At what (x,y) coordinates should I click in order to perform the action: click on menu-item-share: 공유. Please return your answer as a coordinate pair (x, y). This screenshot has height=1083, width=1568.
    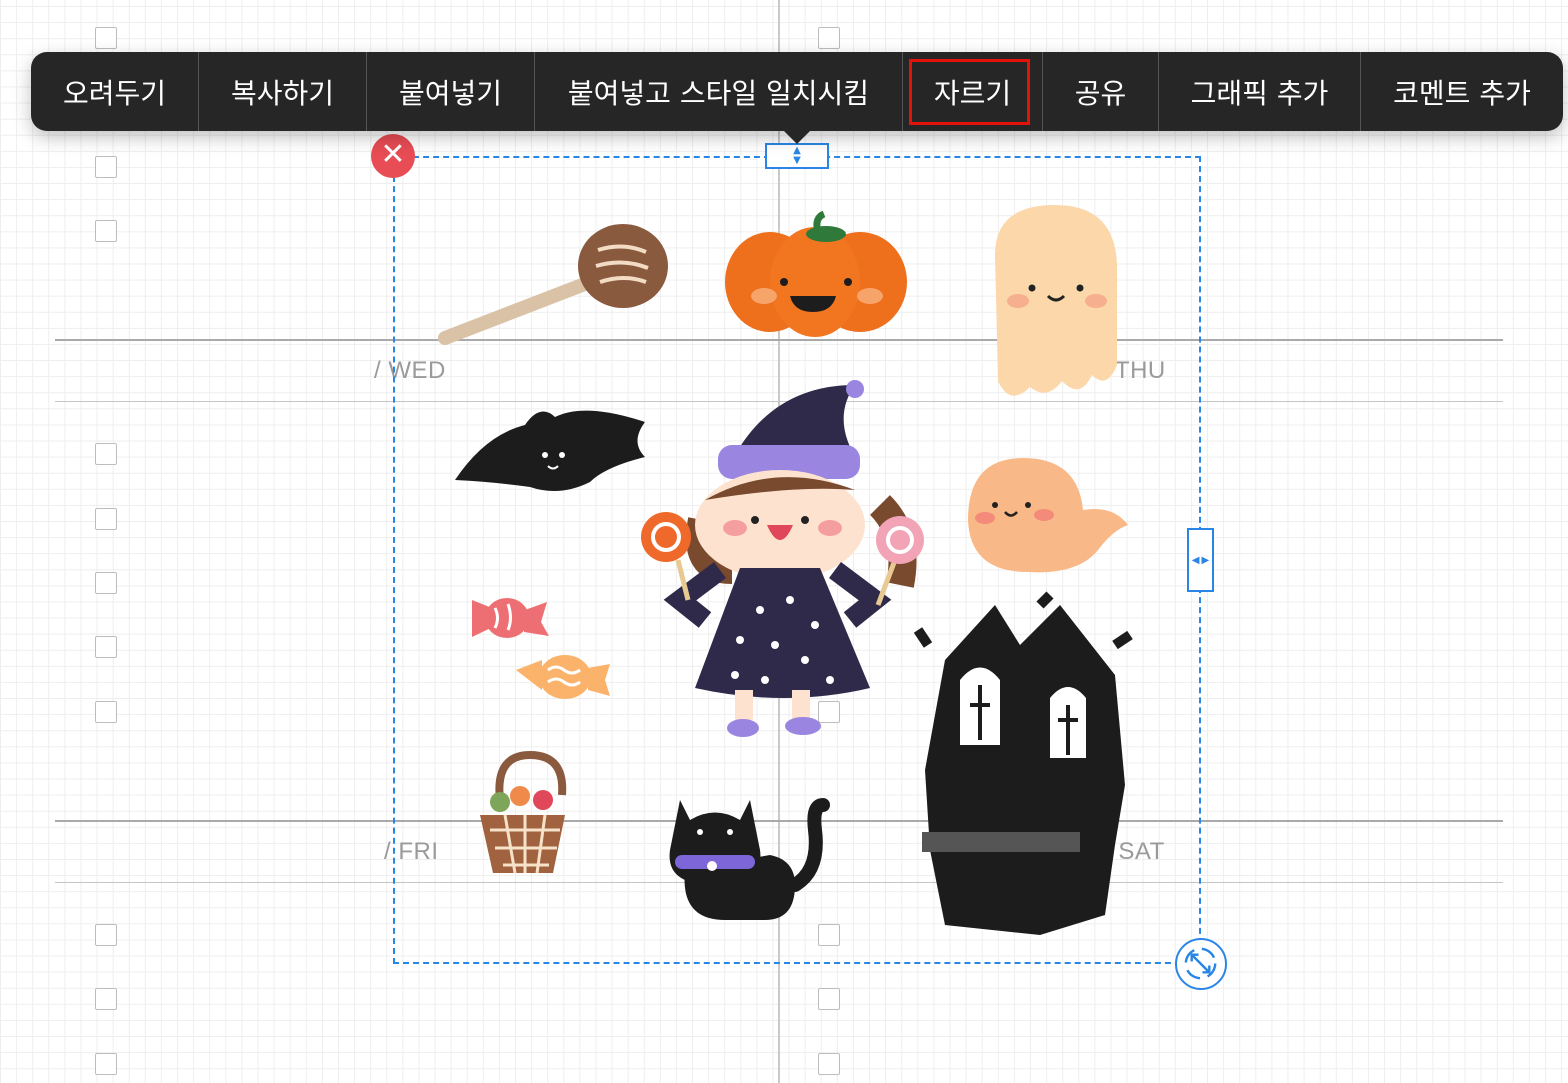
    Looking at the image, I should click on (1101, 91).